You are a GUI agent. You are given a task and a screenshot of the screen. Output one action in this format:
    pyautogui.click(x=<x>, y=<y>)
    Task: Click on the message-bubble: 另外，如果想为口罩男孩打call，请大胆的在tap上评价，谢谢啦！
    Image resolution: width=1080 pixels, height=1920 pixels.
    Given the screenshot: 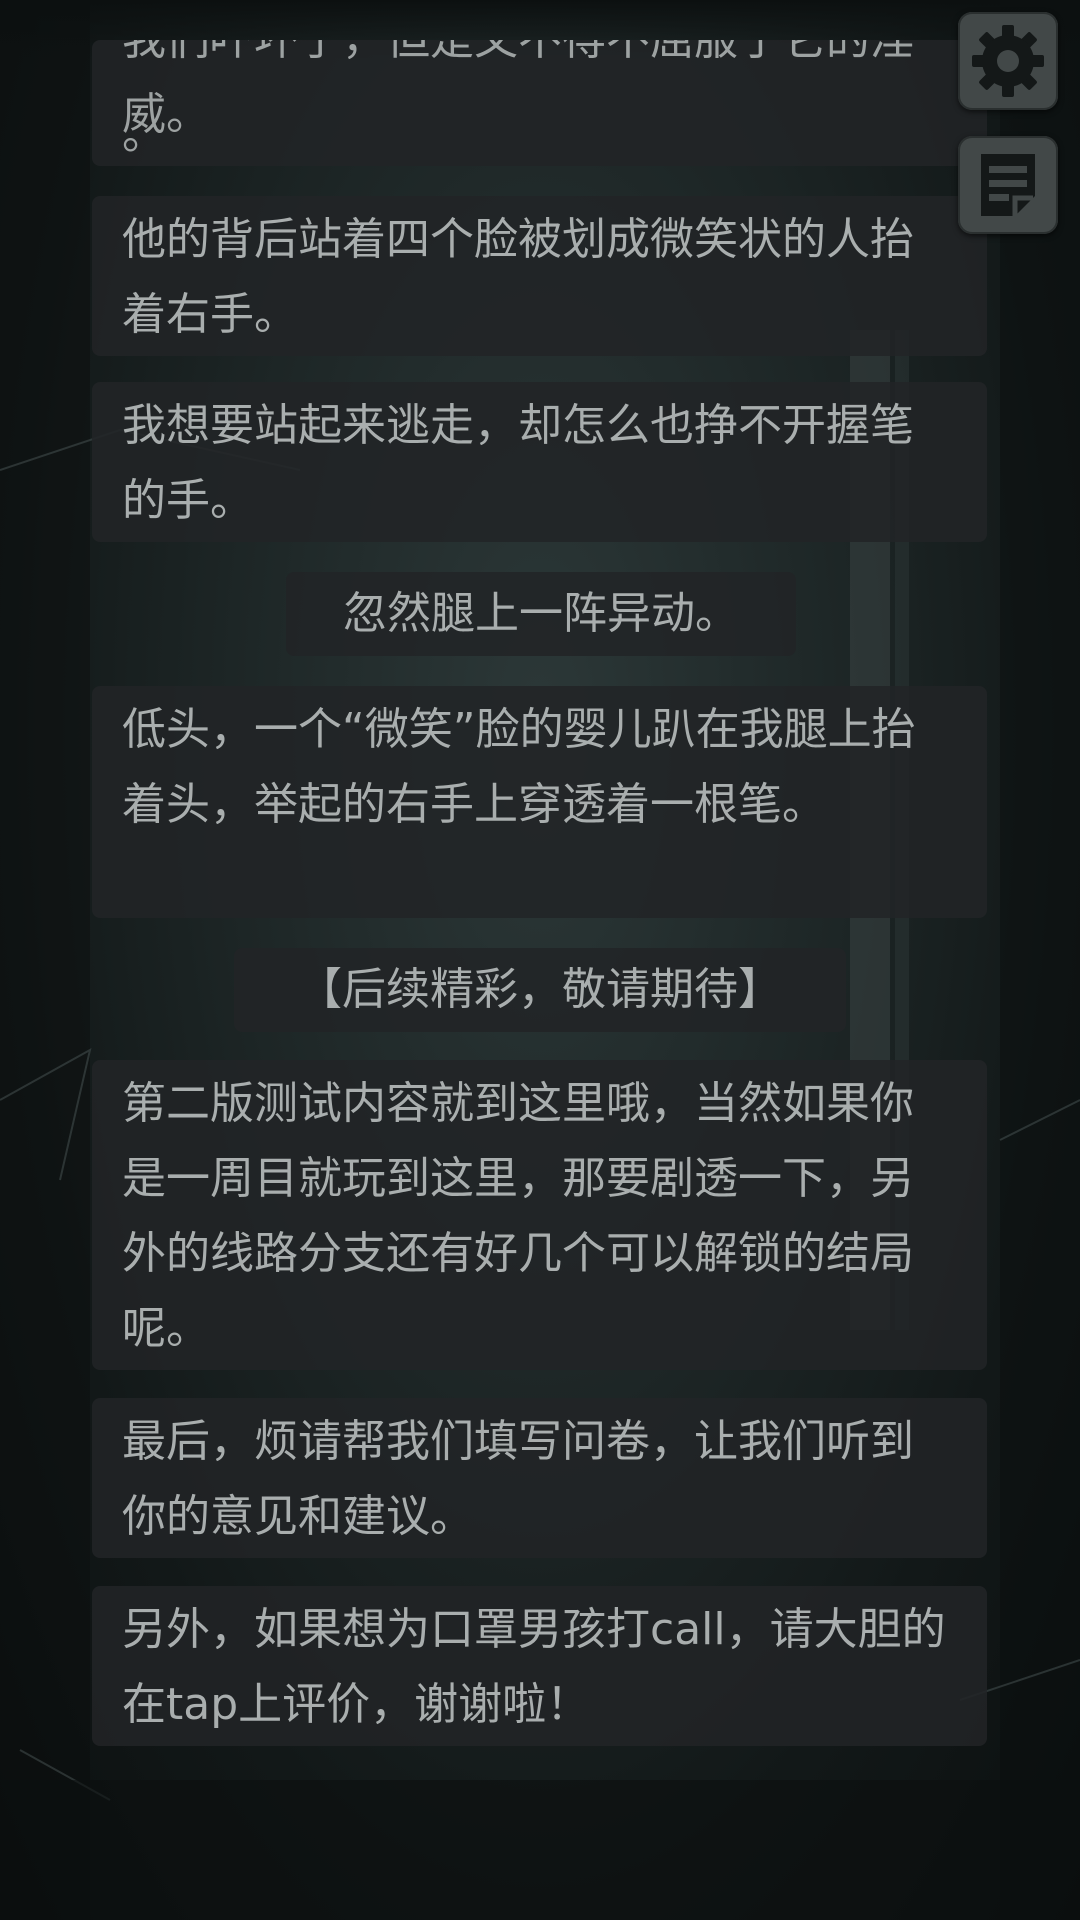 What is the action you would take?
    pyautogui.click(x=539, y=1666)
    